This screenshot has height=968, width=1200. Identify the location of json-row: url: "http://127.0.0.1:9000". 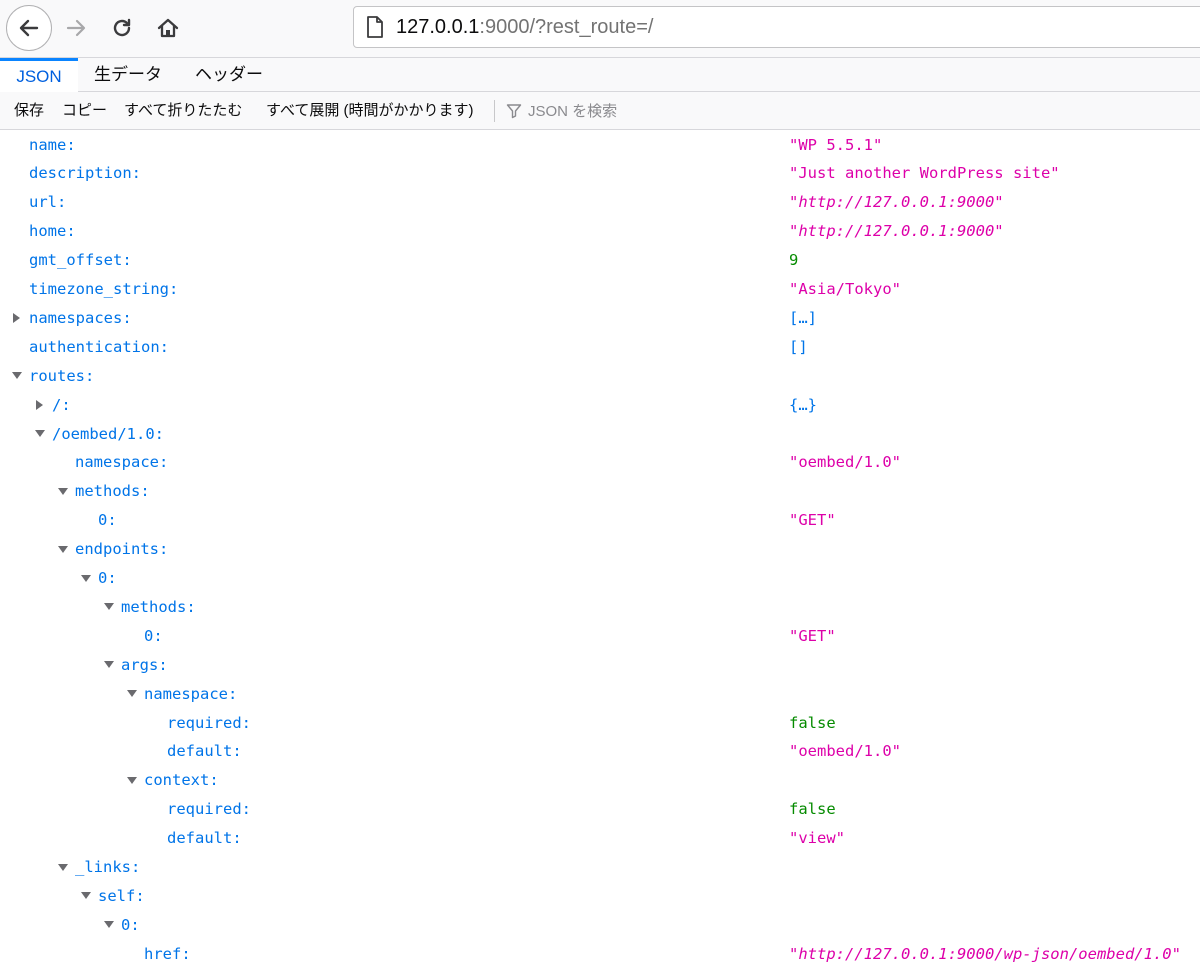
(600, 202).